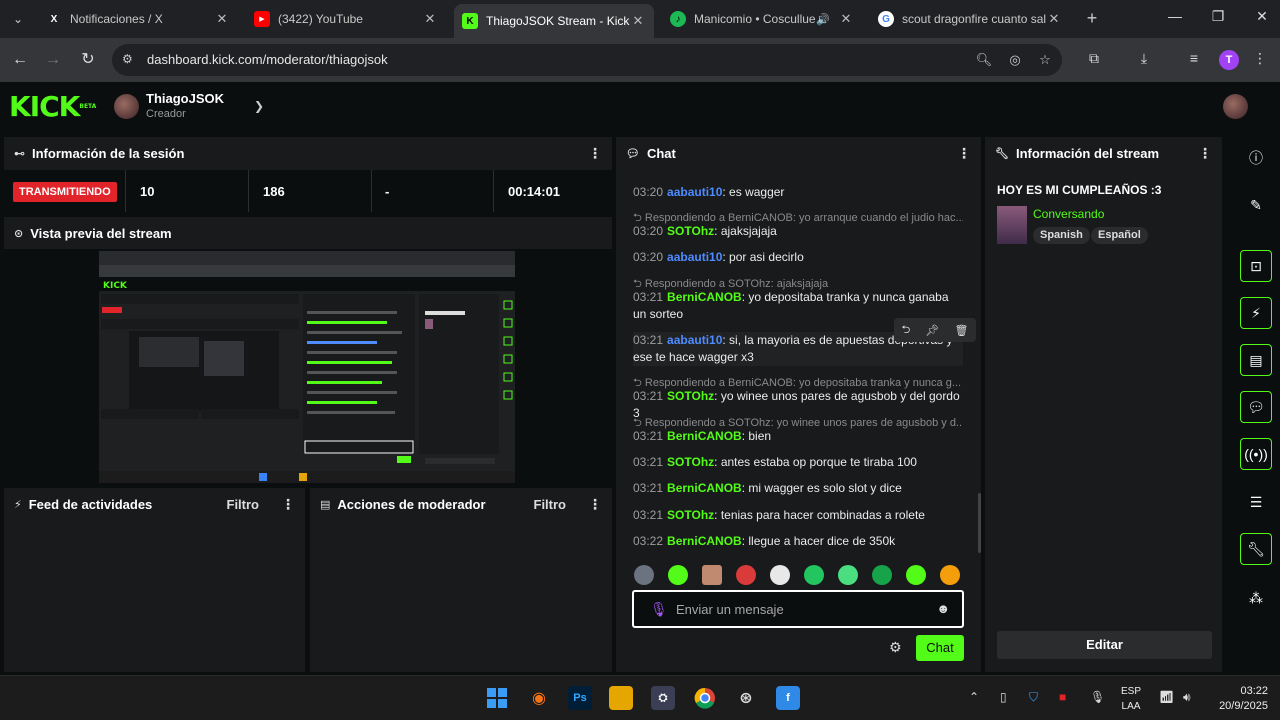  I want to click on speaker-icon: 🔊, so click(823, 19).